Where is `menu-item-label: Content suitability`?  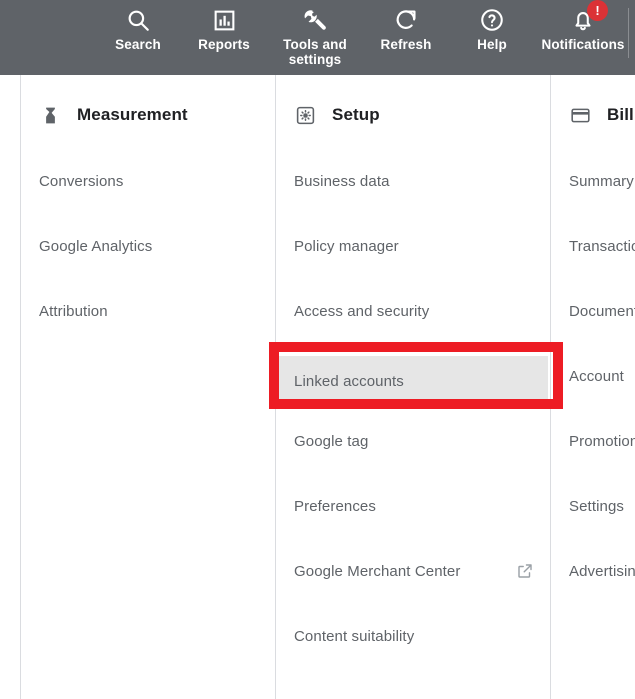 menu-item-label: Content suitability is located at coordinates (354, 636).